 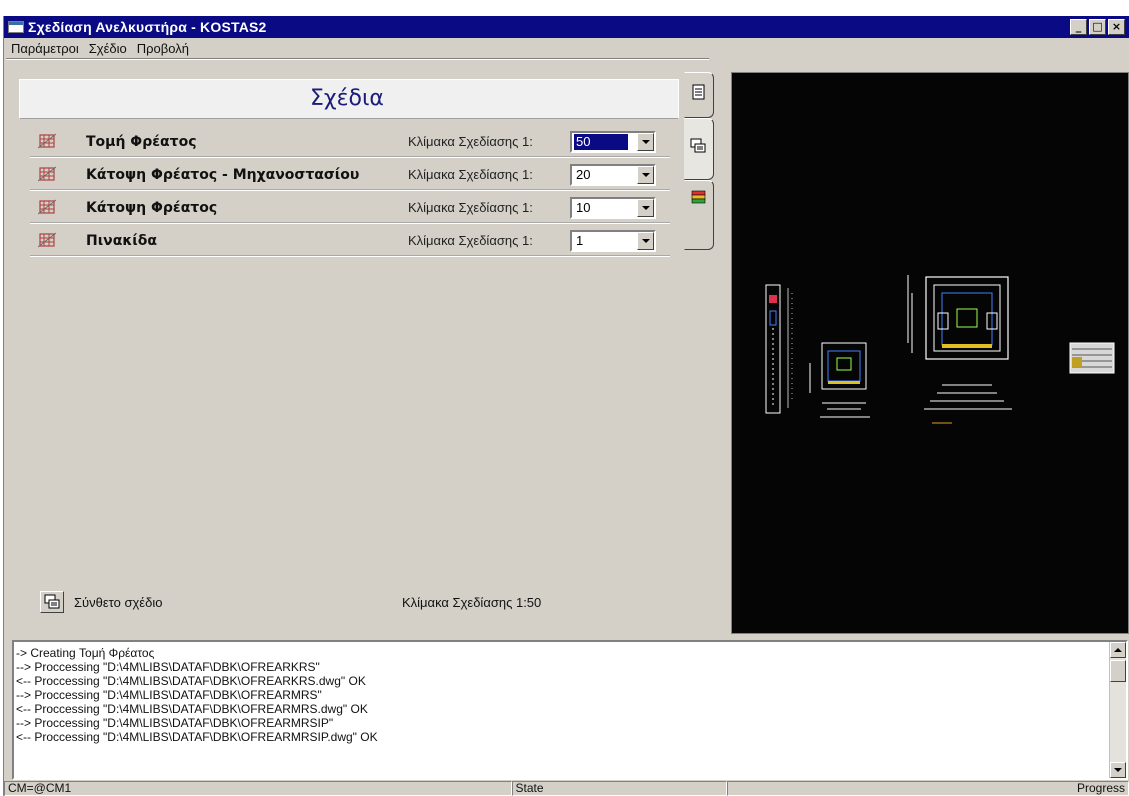 I want to click on scroll-thumb, so click(x=1118, y=671).